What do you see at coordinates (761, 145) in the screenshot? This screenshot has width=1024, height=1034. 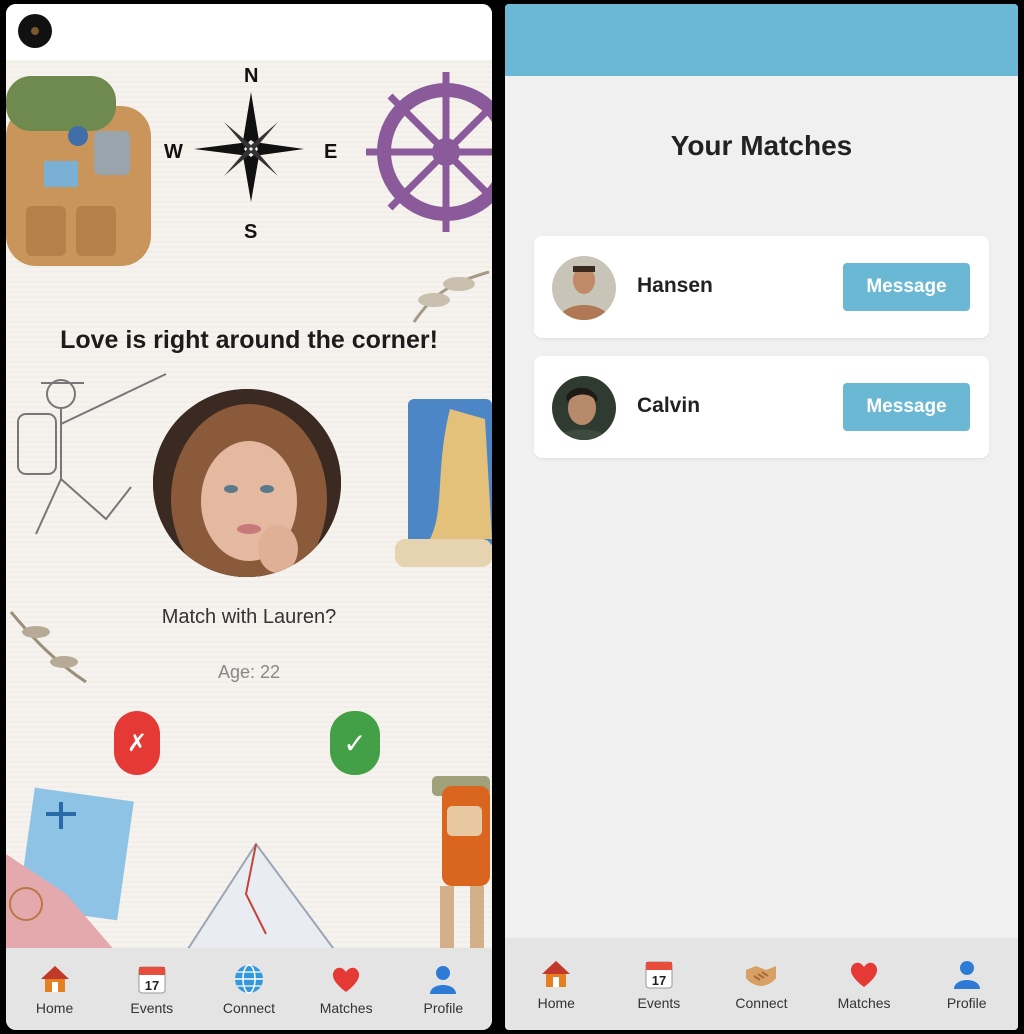 I see `page-title: Your Matches` at bounding box center [761, 145].